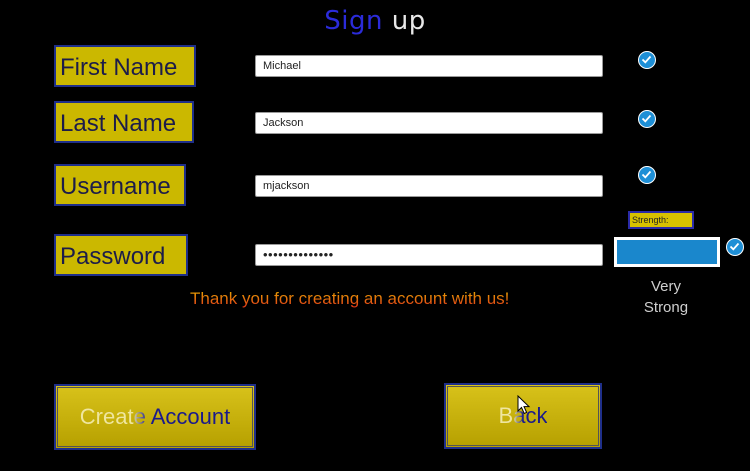 The image size is (750, 471). What do you see at coordinates (120, 185) in the screenshot?
I see `username-label: Username` at bounding box center [120, 185].